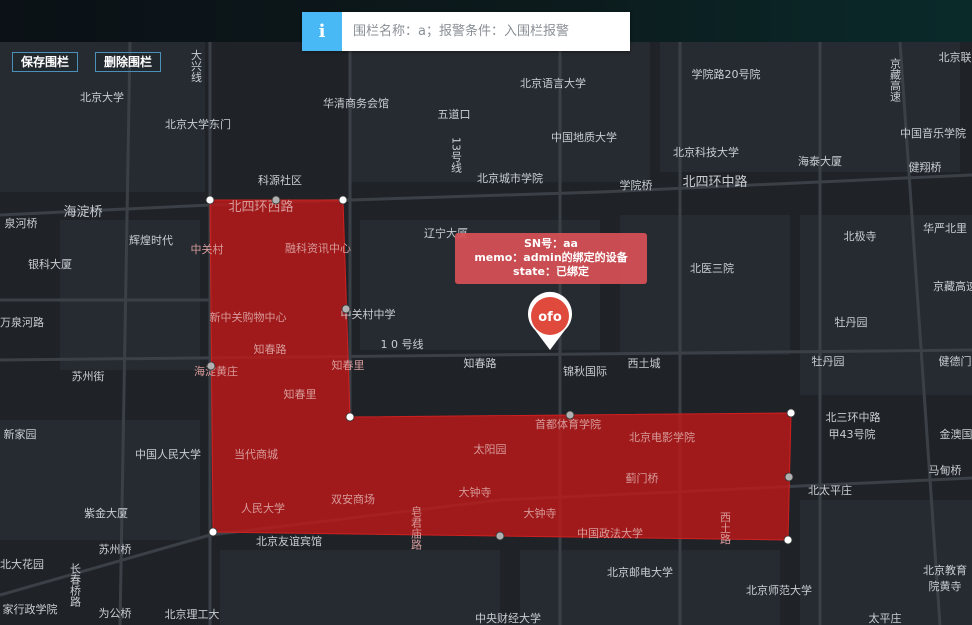 Image resolution: width=972 pixels, height=625 pixels. What do you see at coordinates (461, 31) in the screenshot?
I see `fence-info-text: 围栏名称：a；报警条件：入围栏报警` at bounding box center [461, 31].